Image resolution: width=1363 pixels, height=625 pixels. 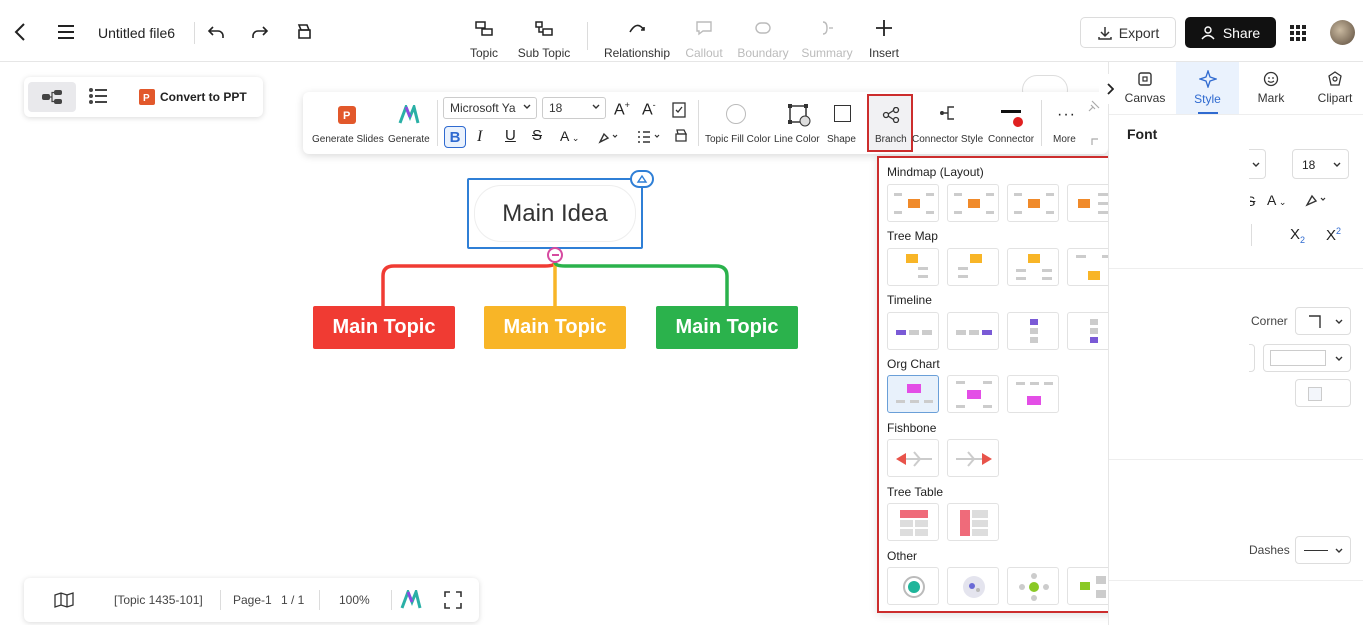 What do you see at coordinates (1335, 98) in the screenshot?
I see `tab-clipart-label: Clipart` at bounding box center [1335, 98].